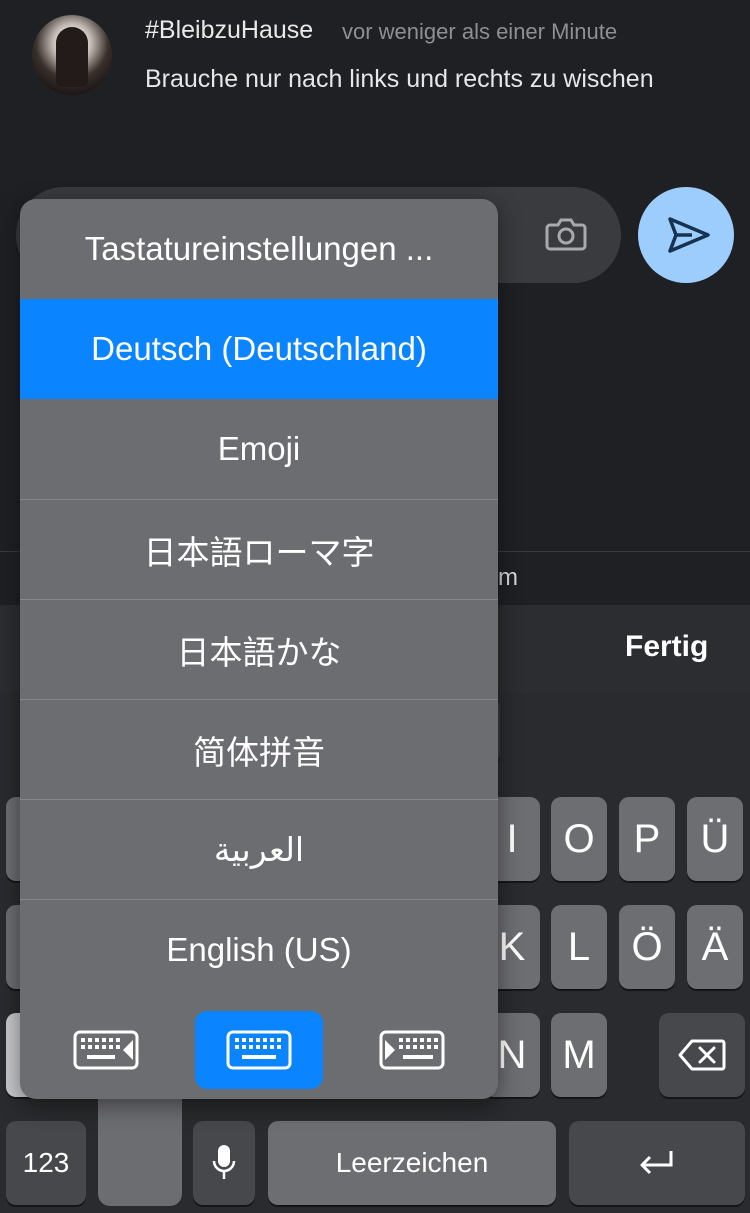 Image resolution: width=750 pixels, height=1213 pixels. I want to click on space-key: Leerzeichen, so click(412, 1163).